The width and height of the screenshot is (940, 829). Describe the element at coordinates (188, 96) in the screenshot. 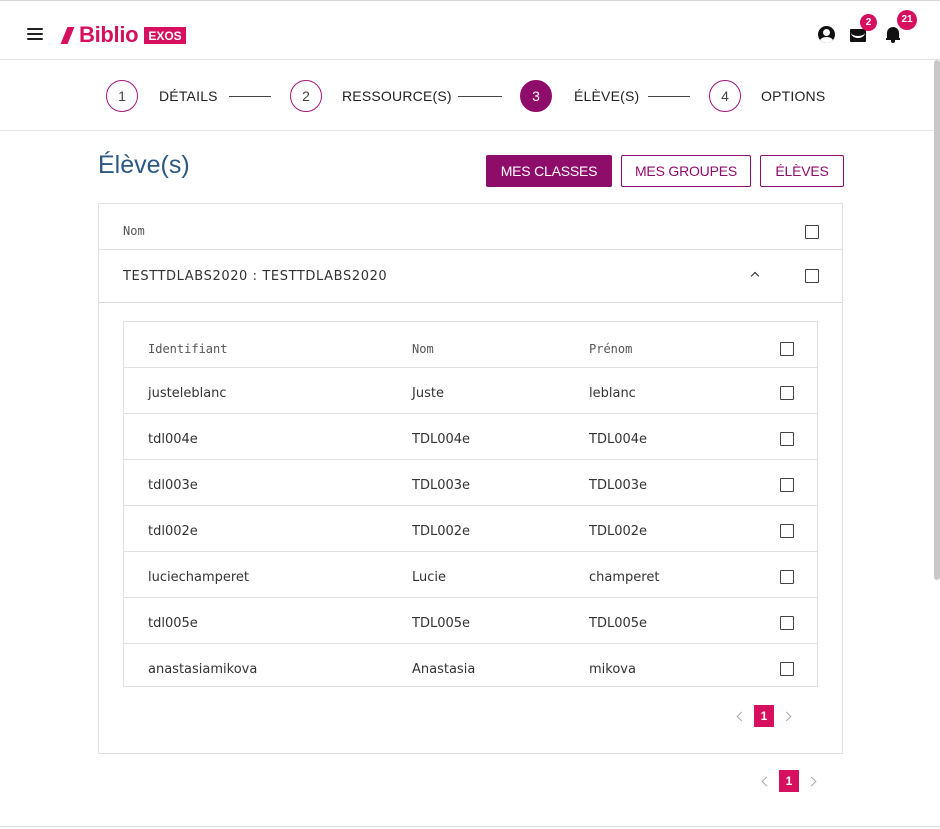

I see `step-label: DÉTAILS` at that location.